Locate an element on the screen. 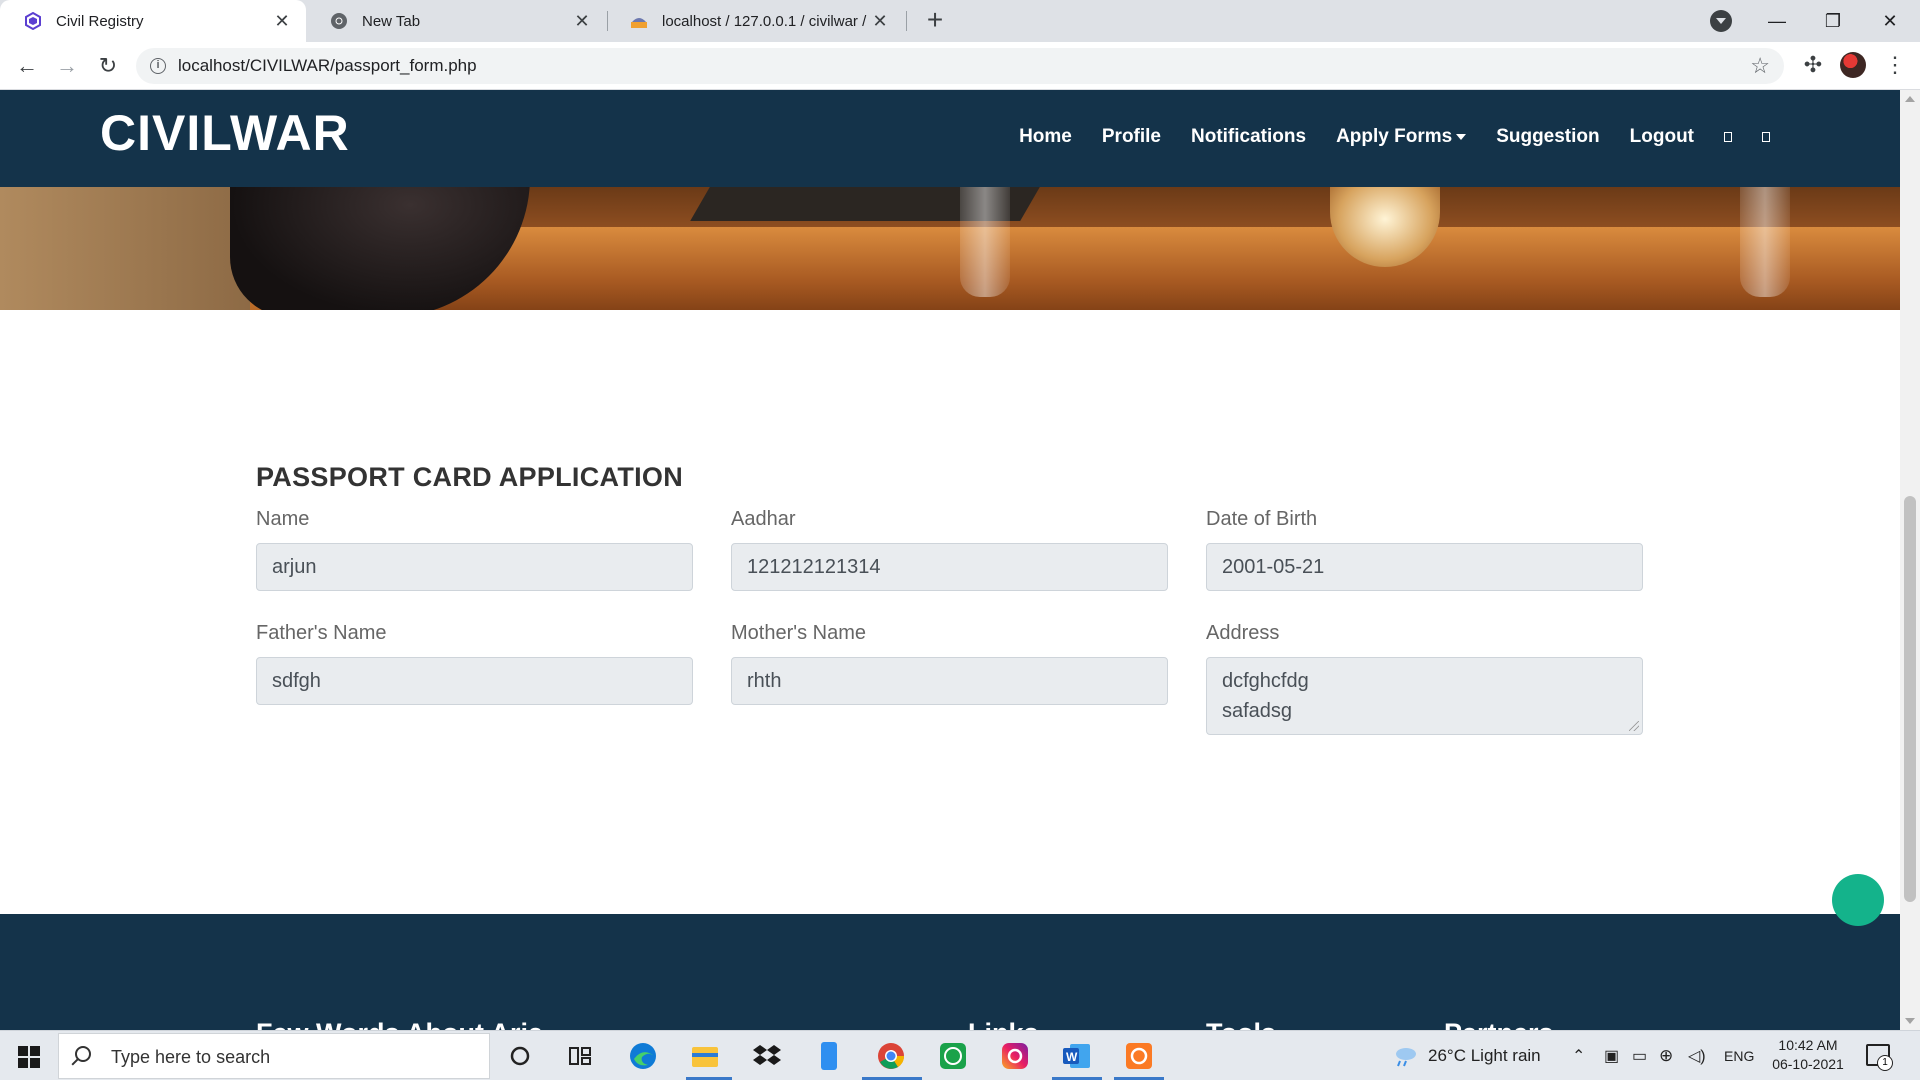  profile-avatar is located at coordinates (1853, 65).